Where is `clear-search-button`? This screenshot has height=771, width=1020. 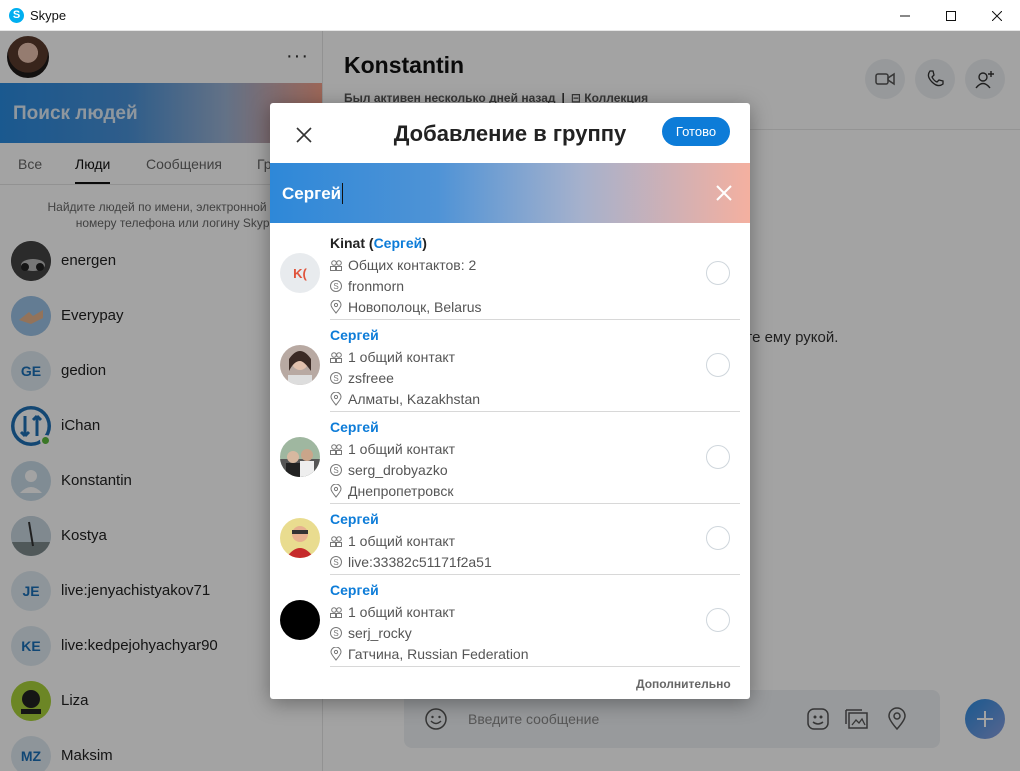
clear-search-button is located at coordinates (724, 193).